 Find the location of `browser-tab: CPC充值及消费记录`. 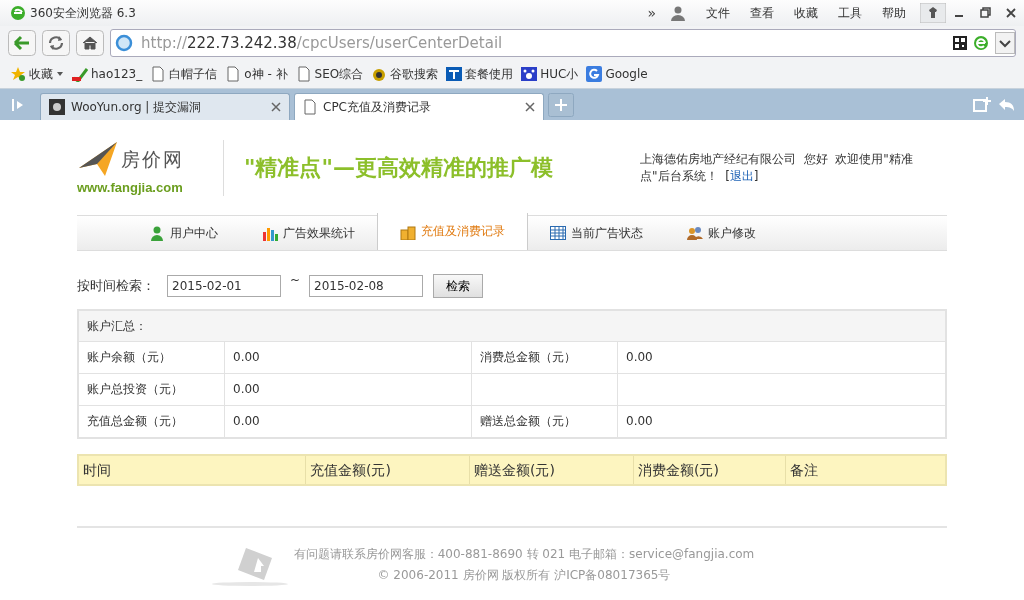

browser-tab: CPC充值及消费记录 is located at coordinates (419, 106).